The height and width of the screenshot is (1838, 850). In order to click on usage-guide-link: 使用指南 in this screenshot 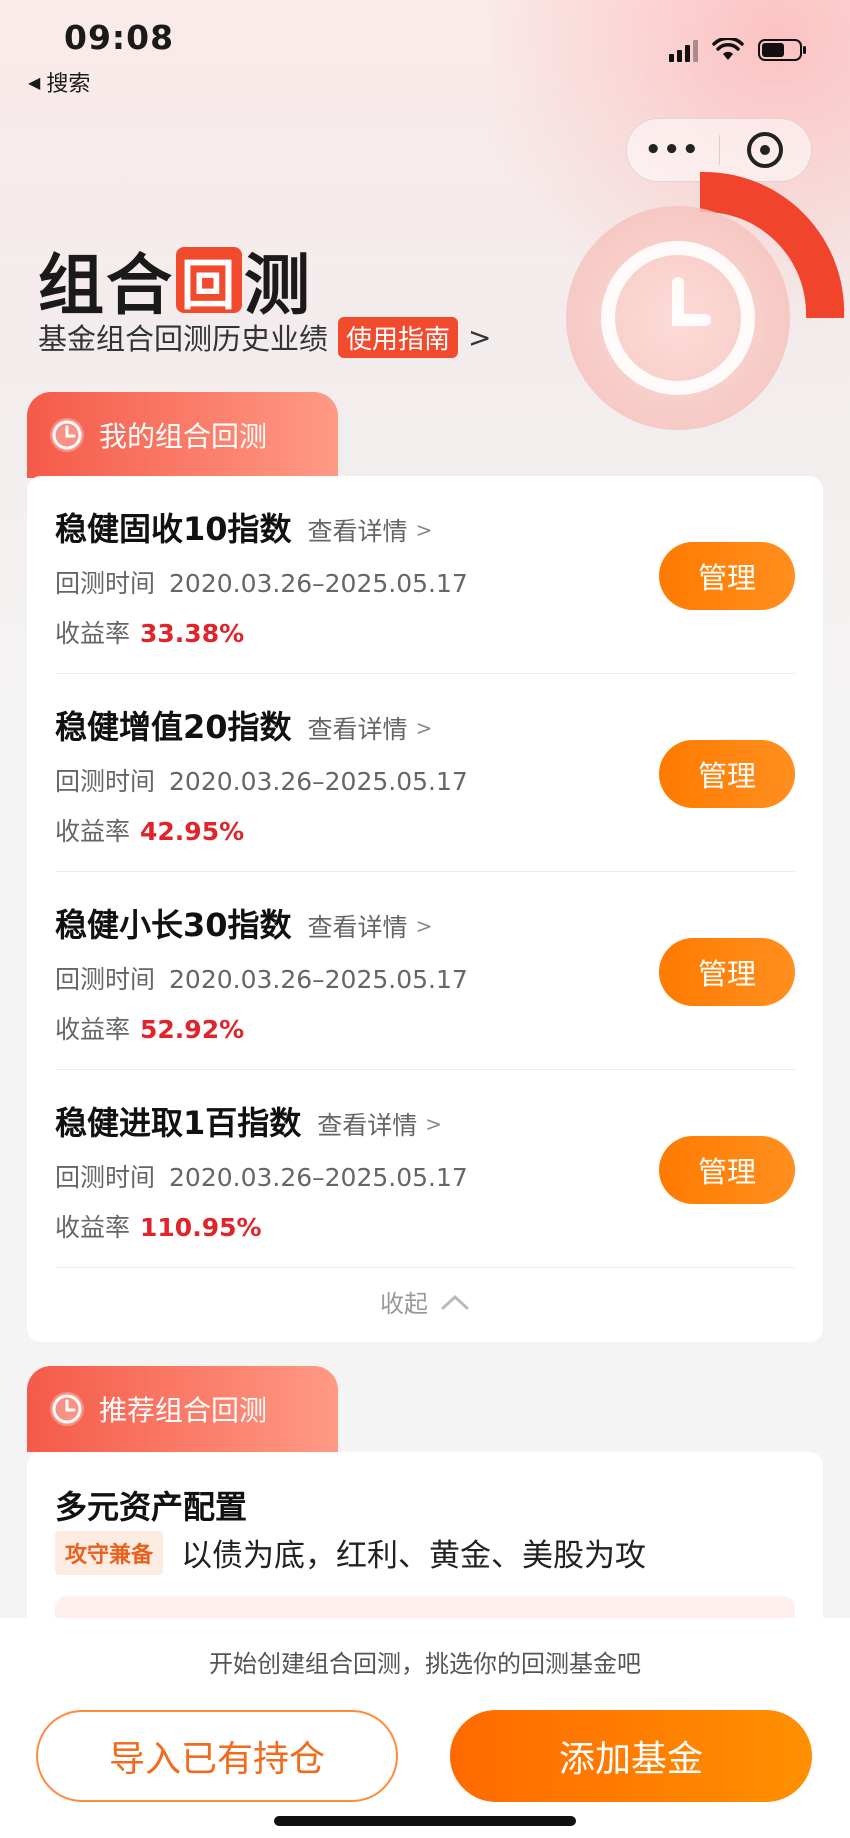, I will do `click(398, 337)`.